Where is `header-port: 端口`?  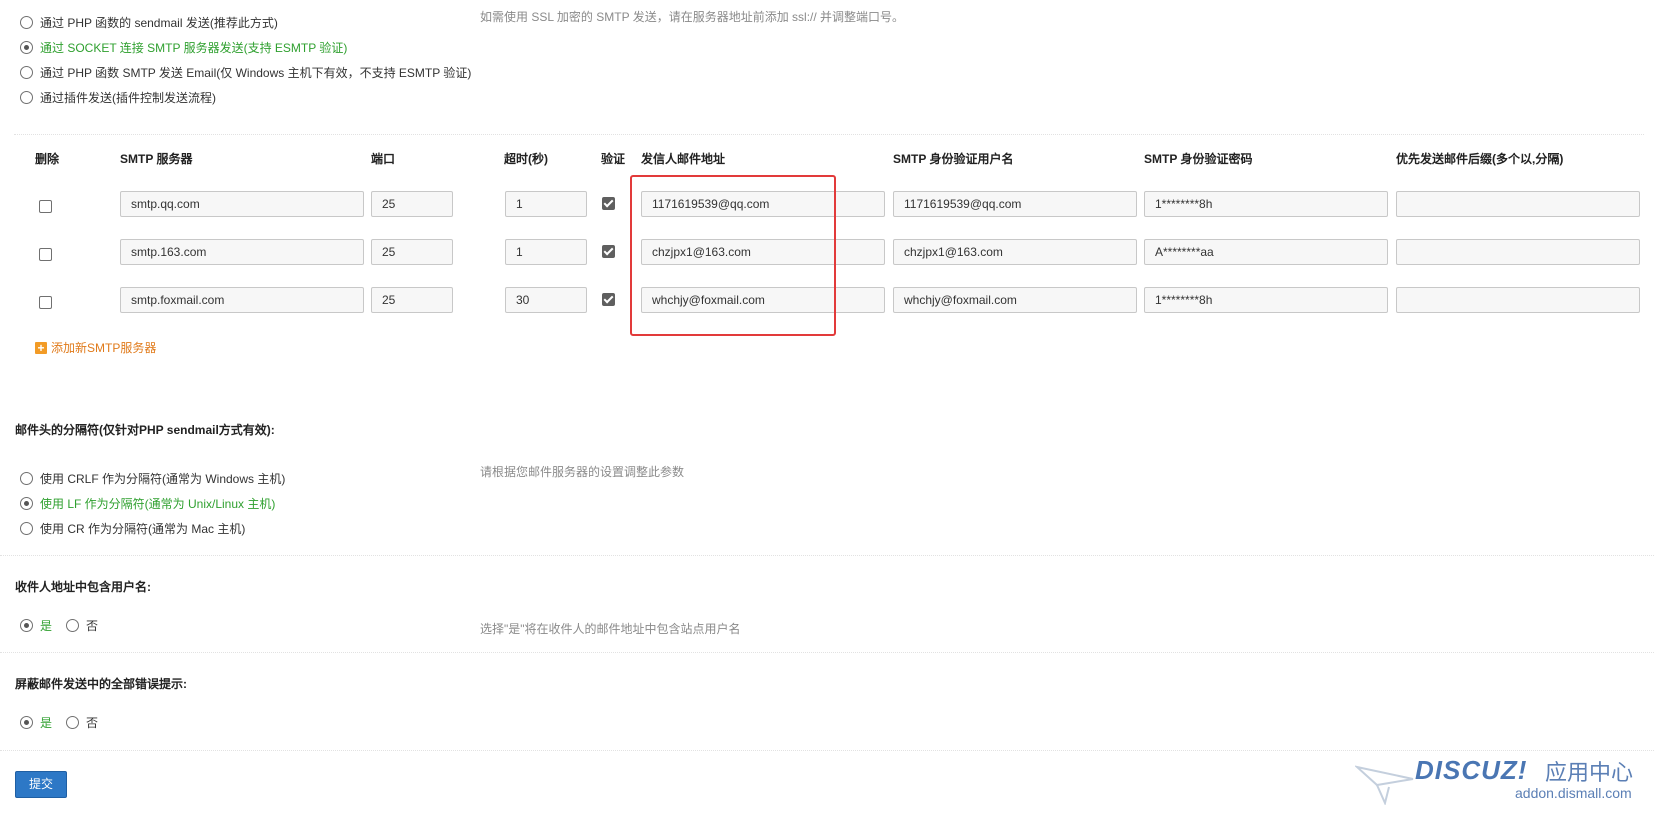
header-port: 端口 is located at coordinates (383, 159).